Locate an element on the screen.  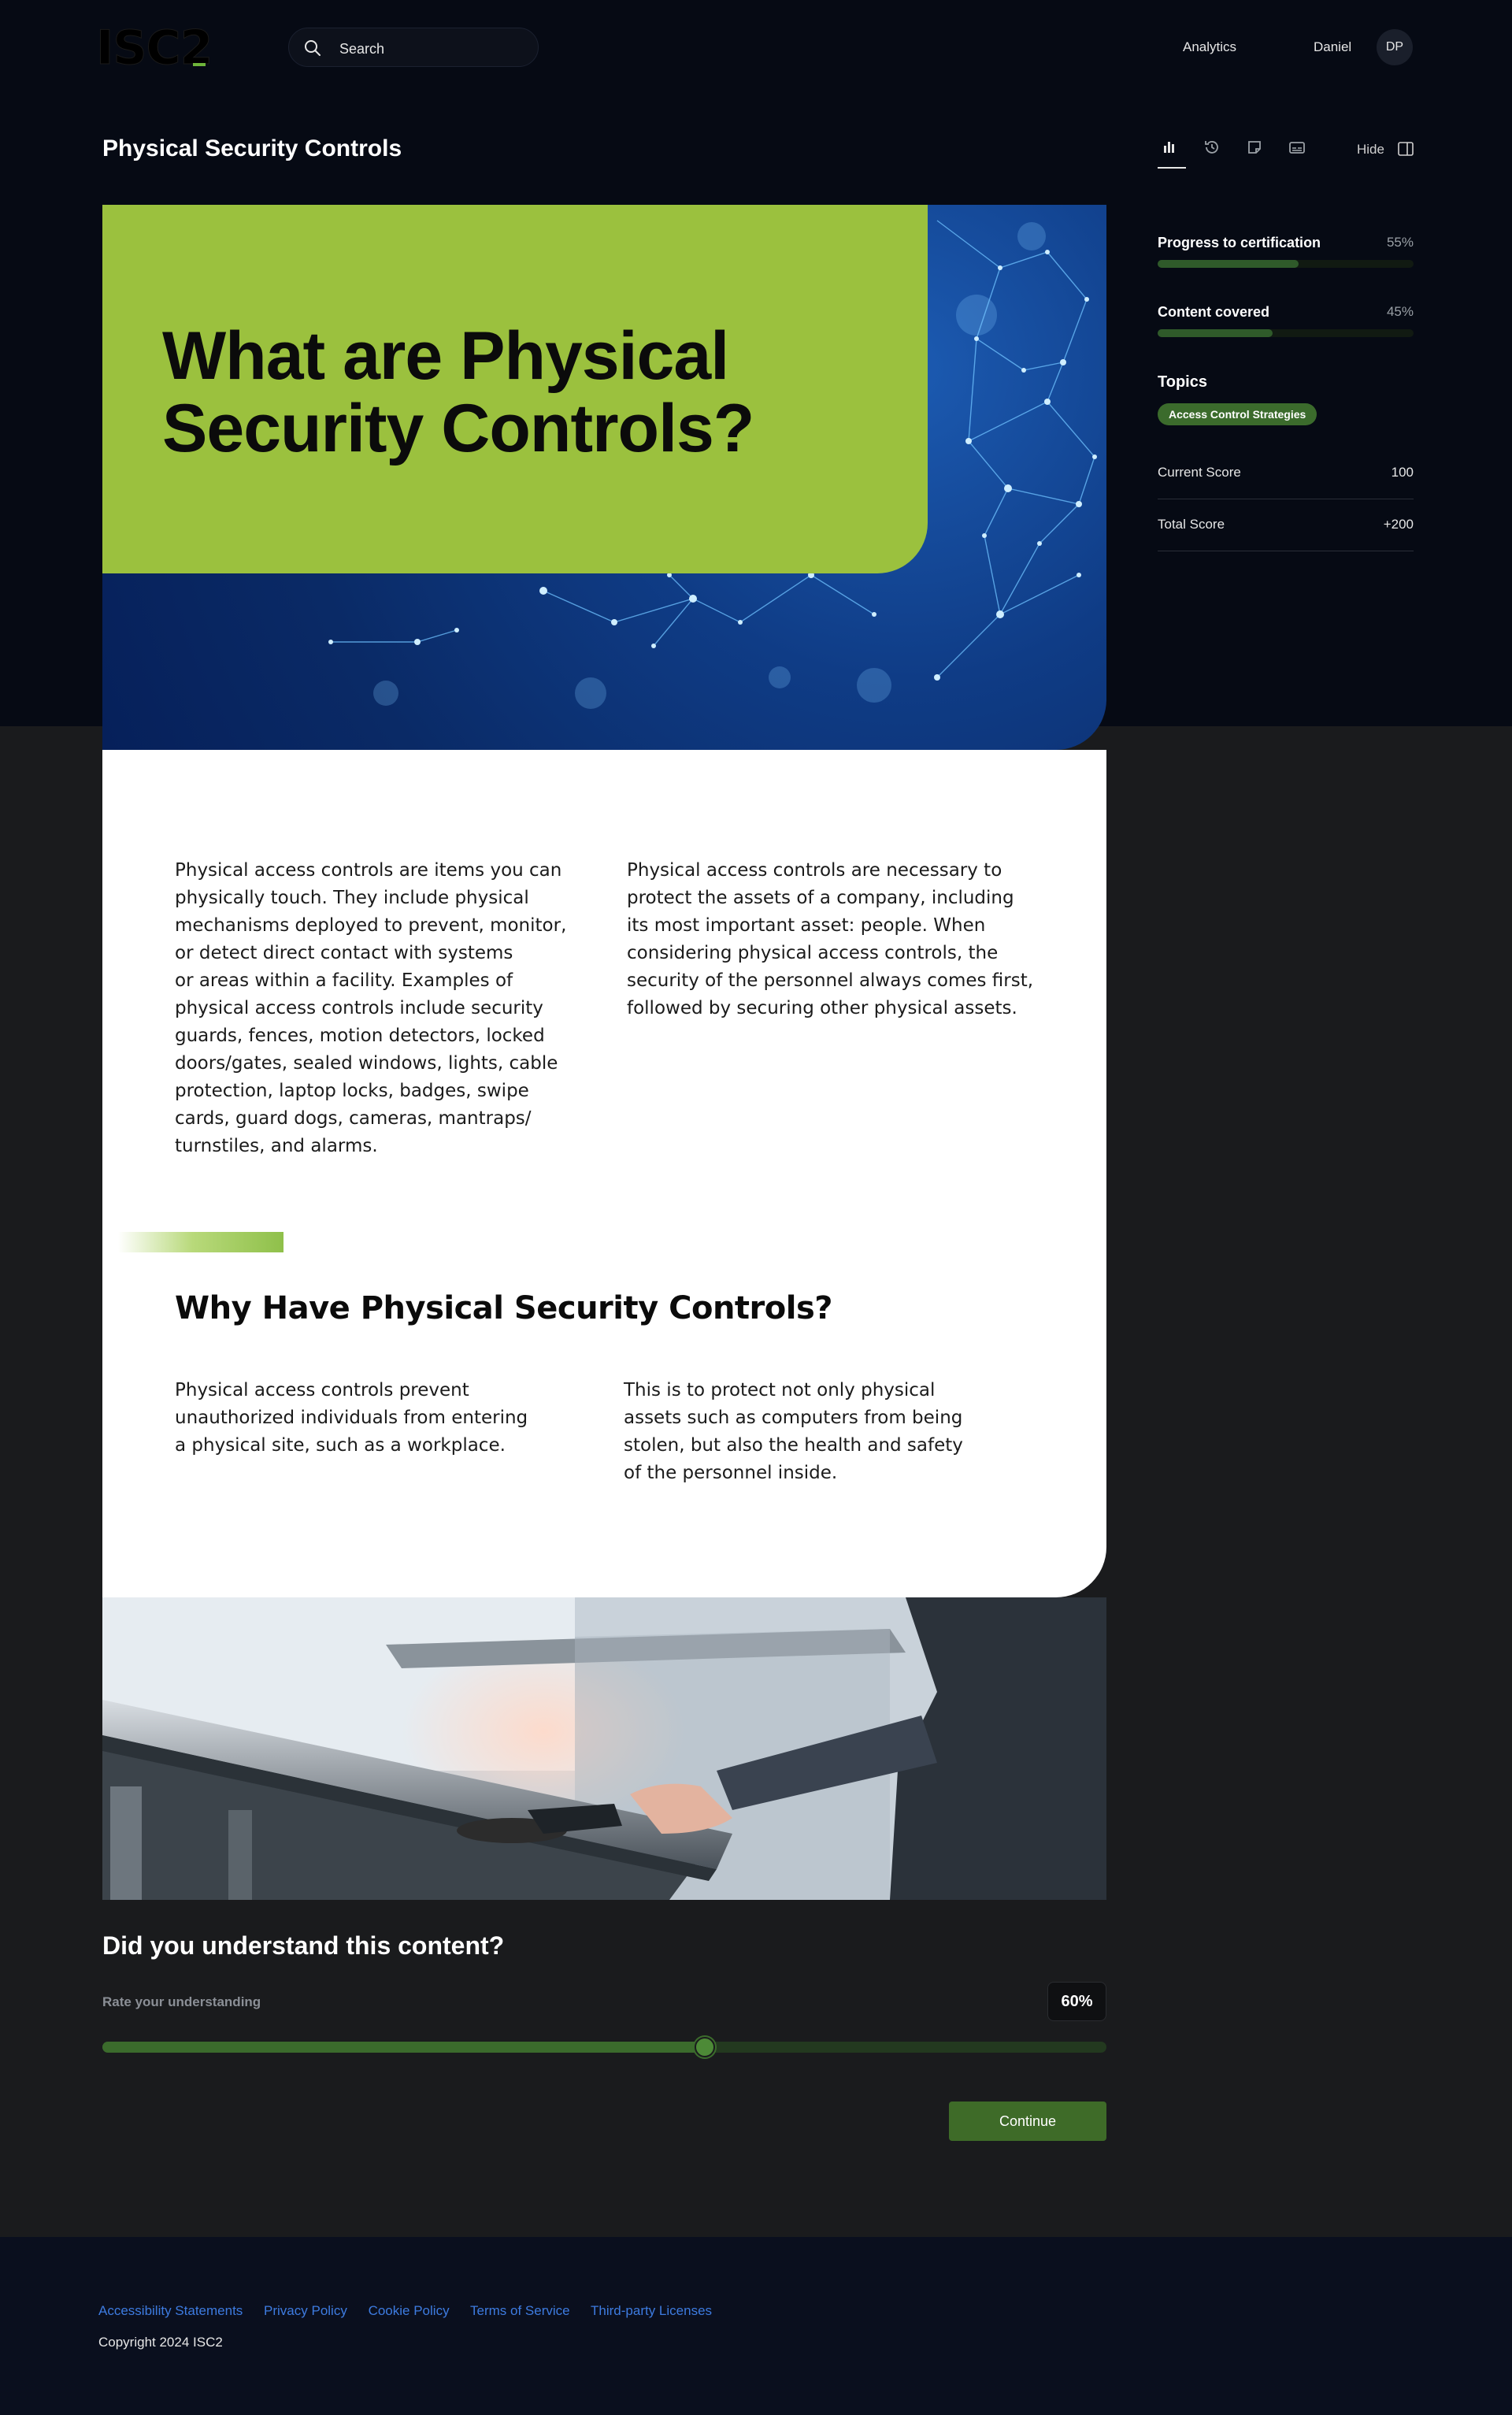
hero-title: What are Physical Security Controls? is located at coordinates (458, 392).